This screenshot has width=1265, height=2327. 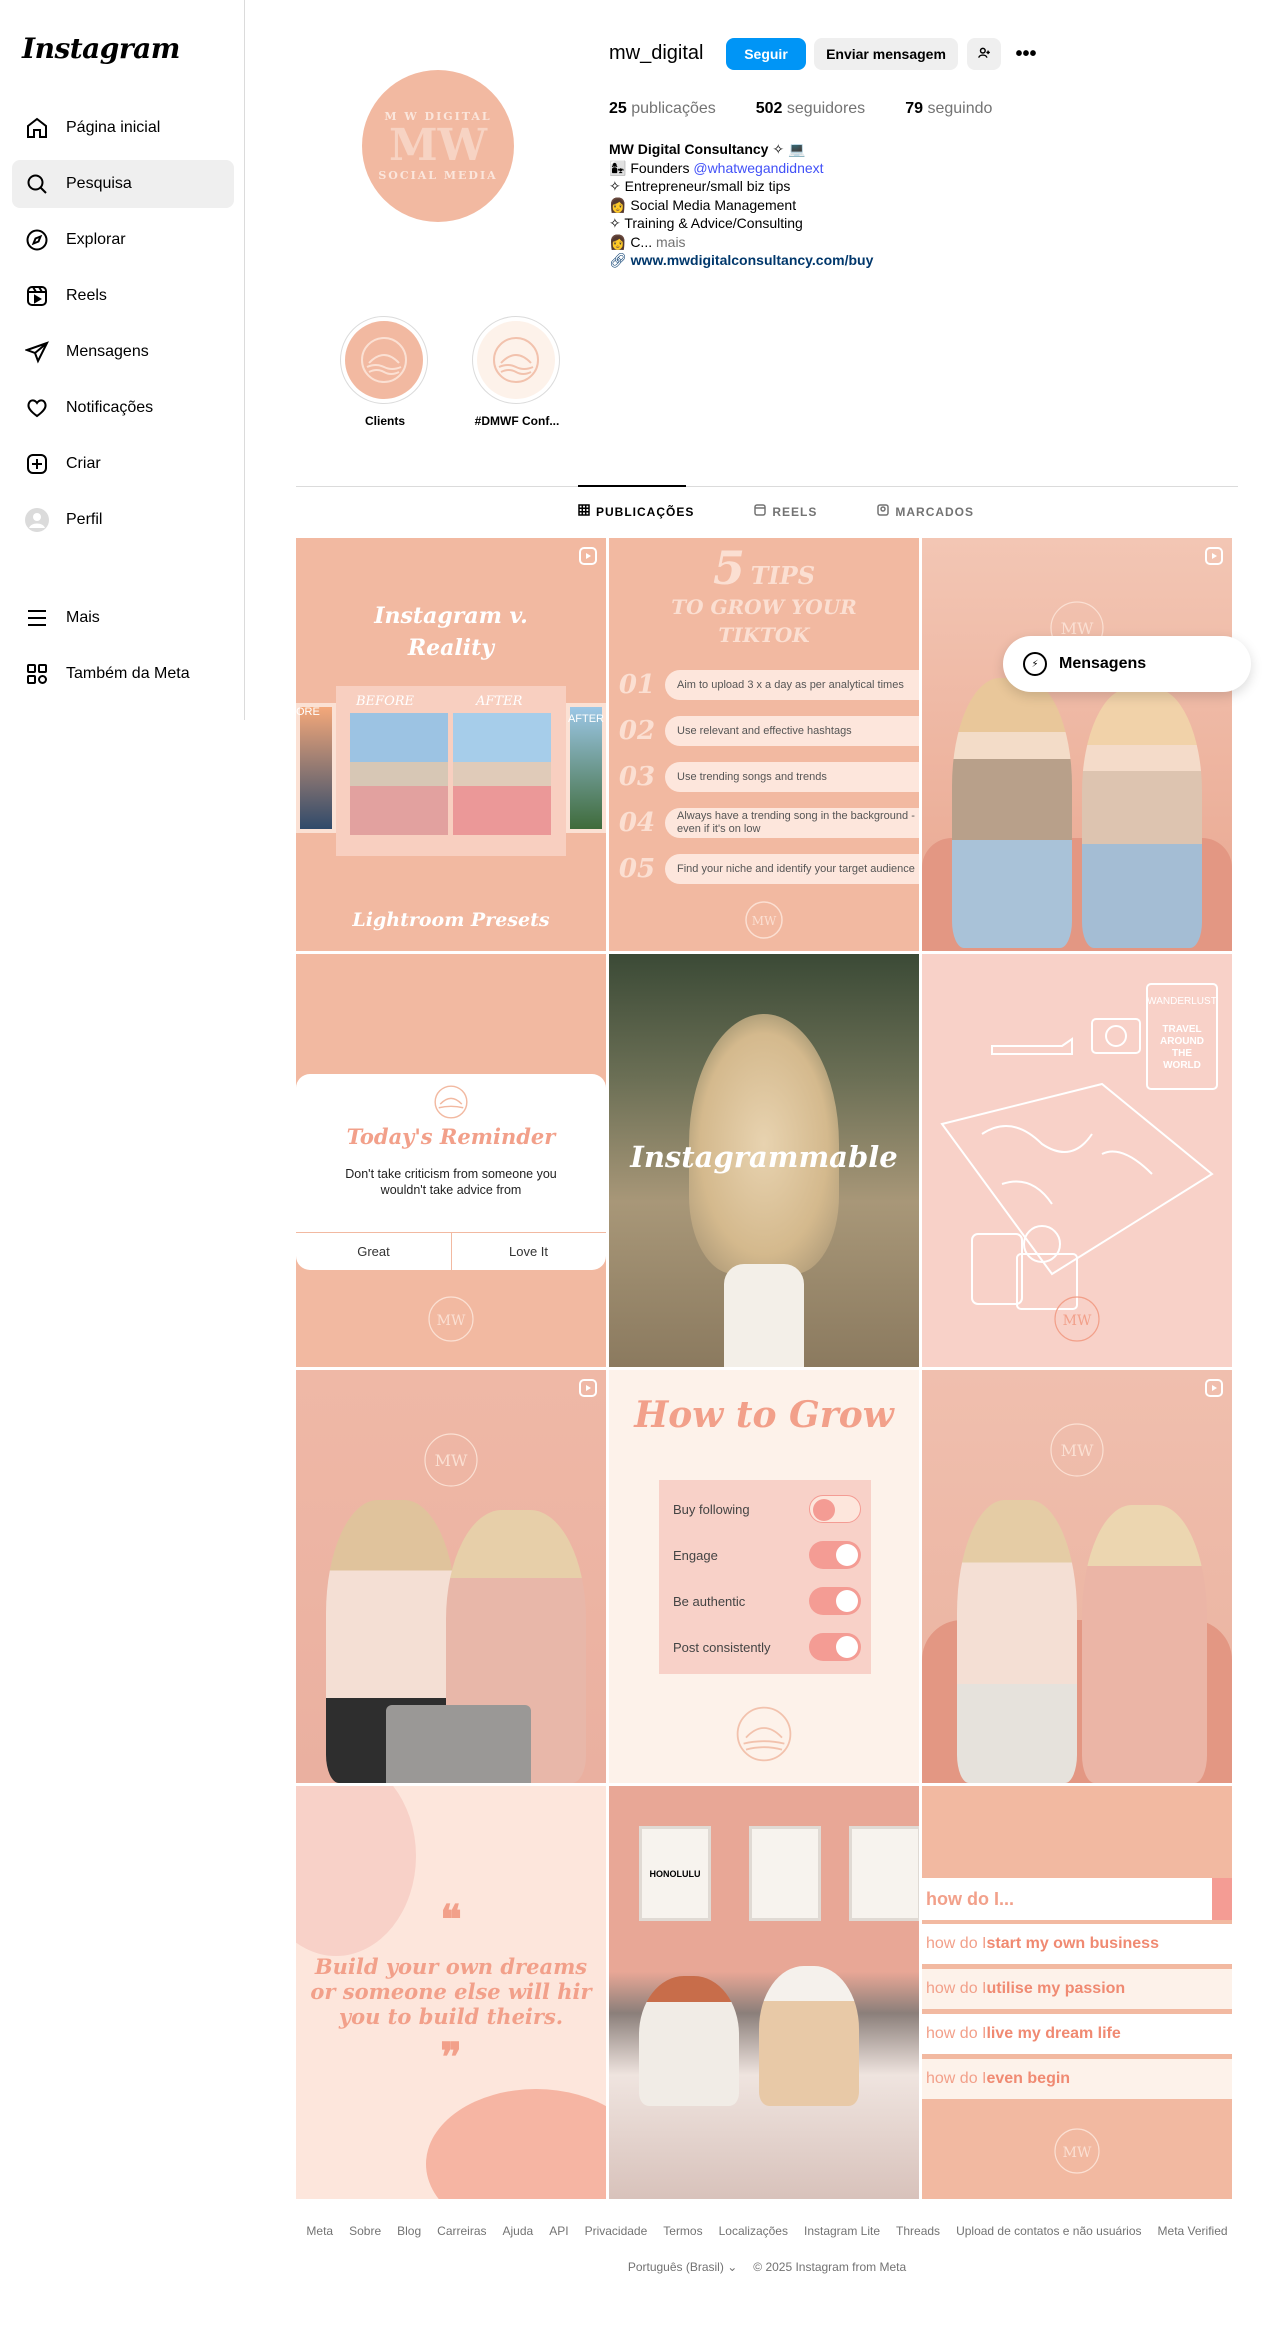 What do you see at coordinates (86, 295) in the screenshot?
I see `sidebar-item-label: Reels` at bounding box center [86, 295].